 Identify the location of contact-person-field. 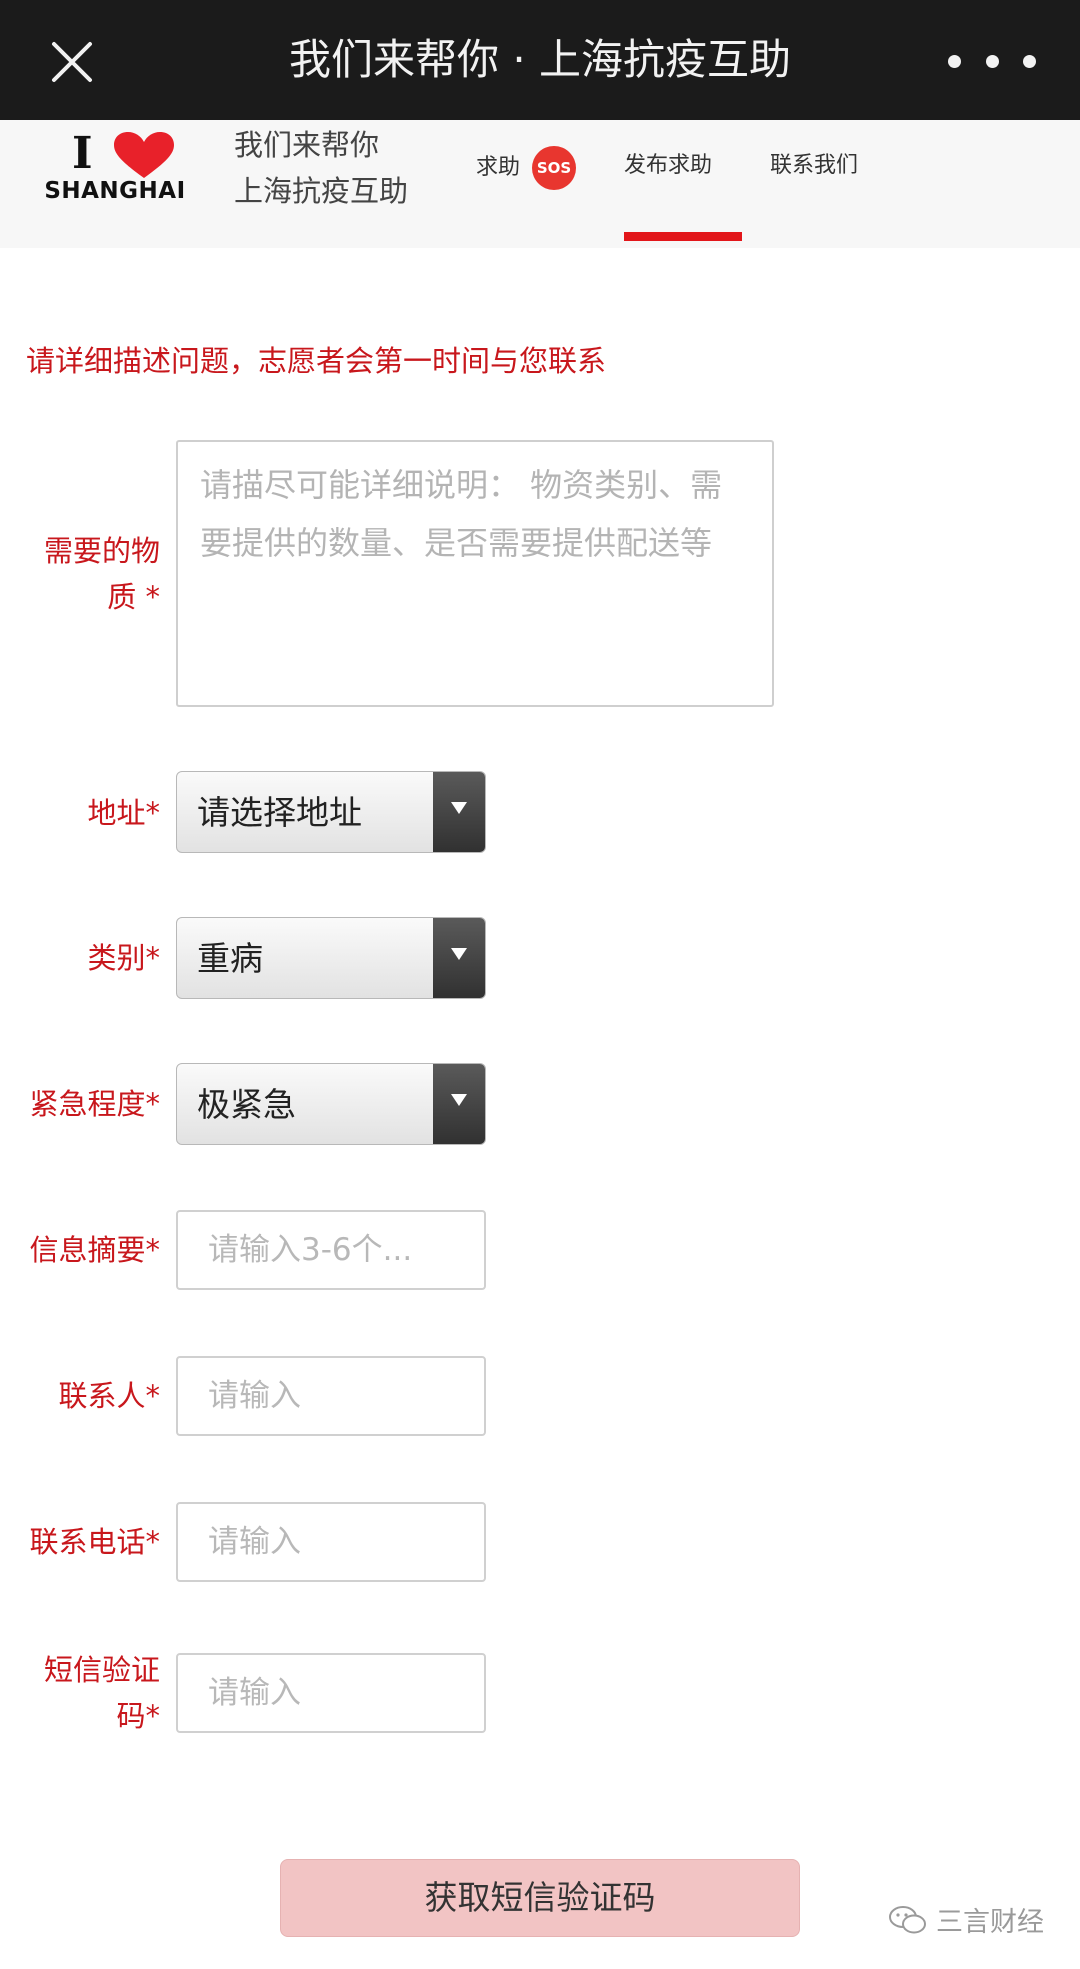
(331, 1396).